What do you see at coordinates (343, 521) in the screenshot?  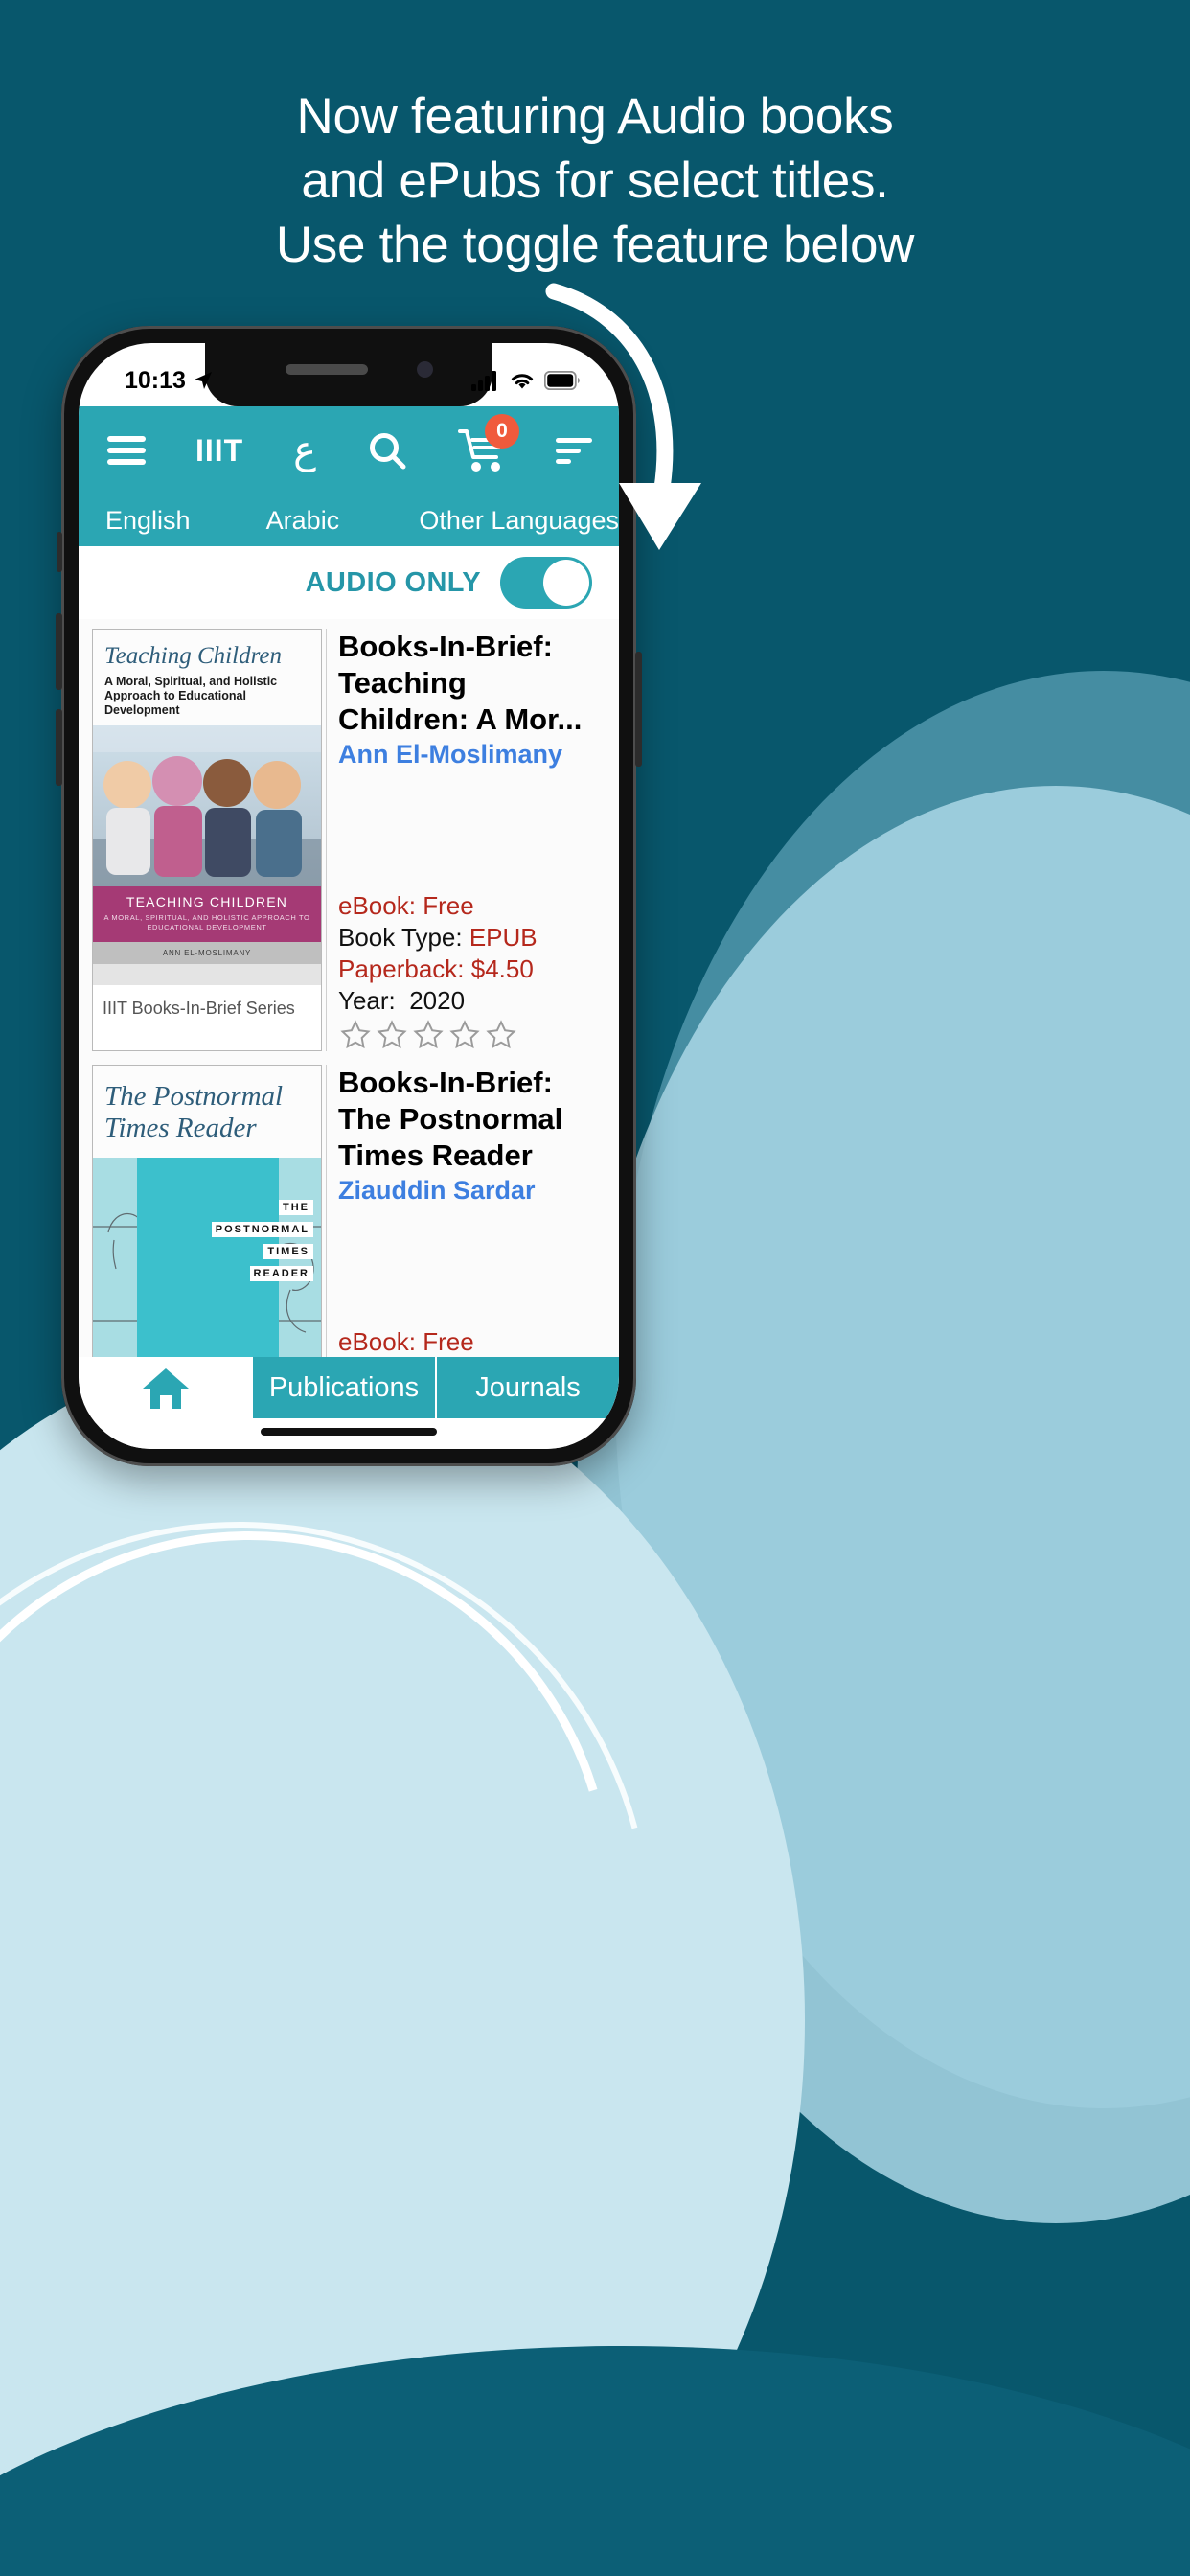 I see `language-tab-arabic: Arabic` at bounding box center [343, 521].